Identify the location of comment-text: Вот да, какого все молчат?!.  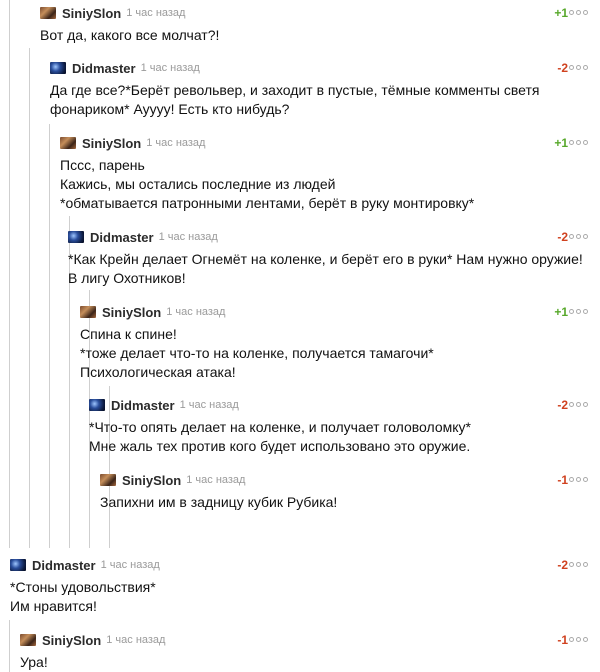
(130, 35).